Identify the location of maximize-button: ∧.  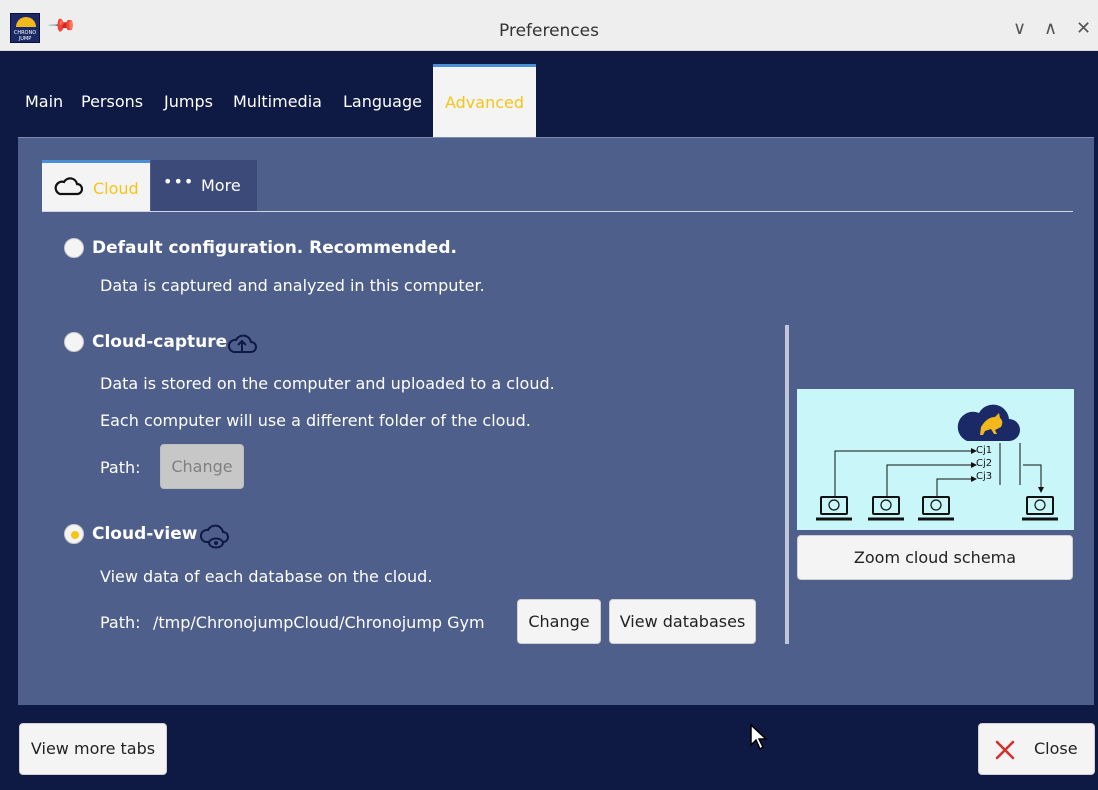
(1050, 29).